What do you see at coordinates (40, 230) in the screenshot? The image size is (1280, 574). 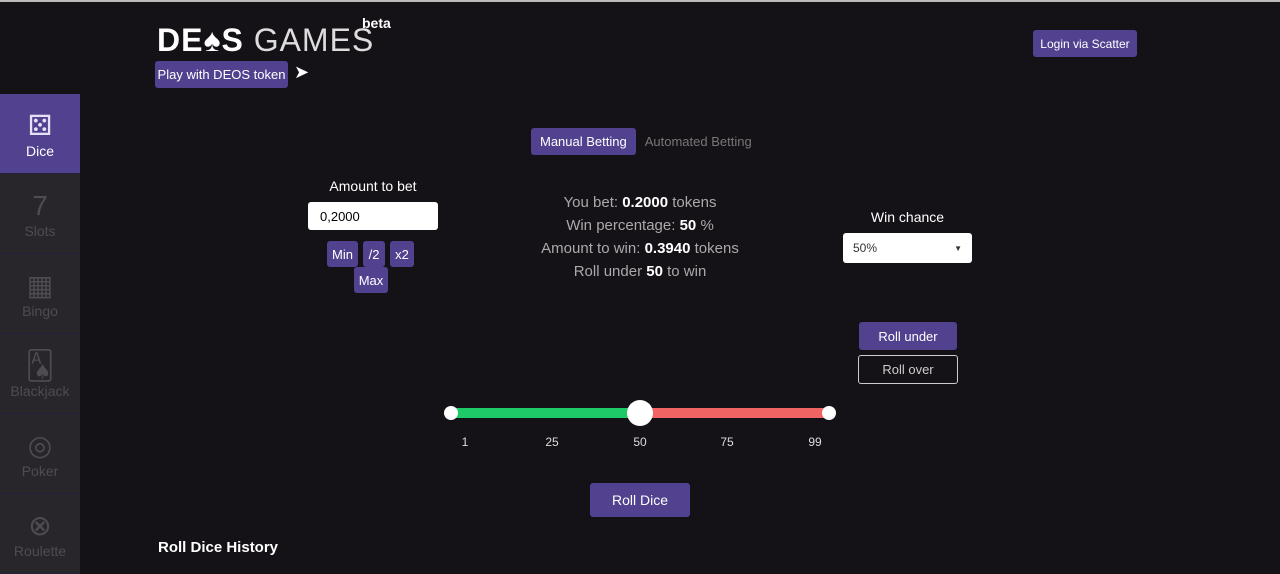 I see `sidebar-item-label: Slots` at bounding box center [40, 230].